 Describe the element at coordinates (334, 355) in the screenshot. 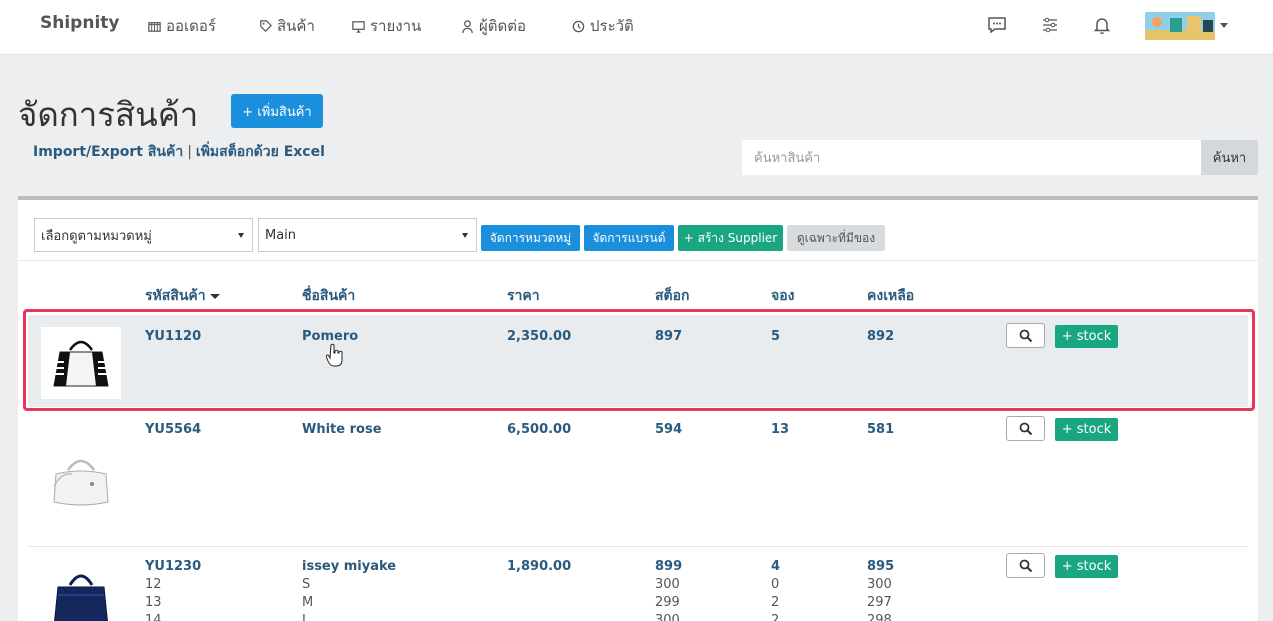

I see `hand-pointer-icon` at that location.